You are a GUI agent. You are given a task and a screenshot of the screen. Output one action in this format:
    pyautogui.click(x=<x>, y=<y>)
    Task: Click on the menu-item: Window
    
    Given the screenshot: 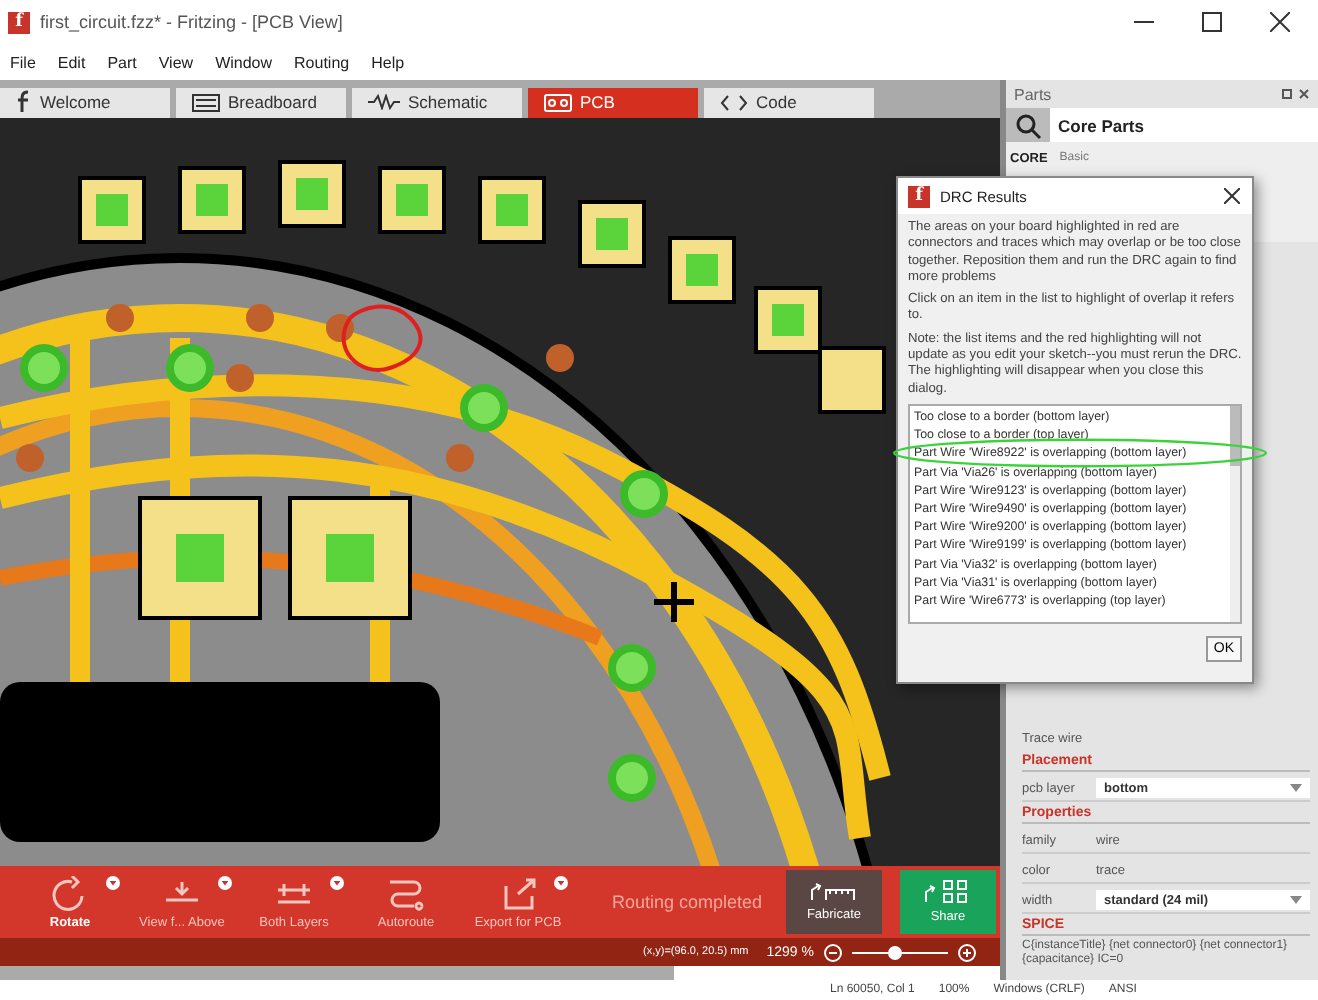 What is the action you would take?
    pyautogui.click(x=244, y=62)
    